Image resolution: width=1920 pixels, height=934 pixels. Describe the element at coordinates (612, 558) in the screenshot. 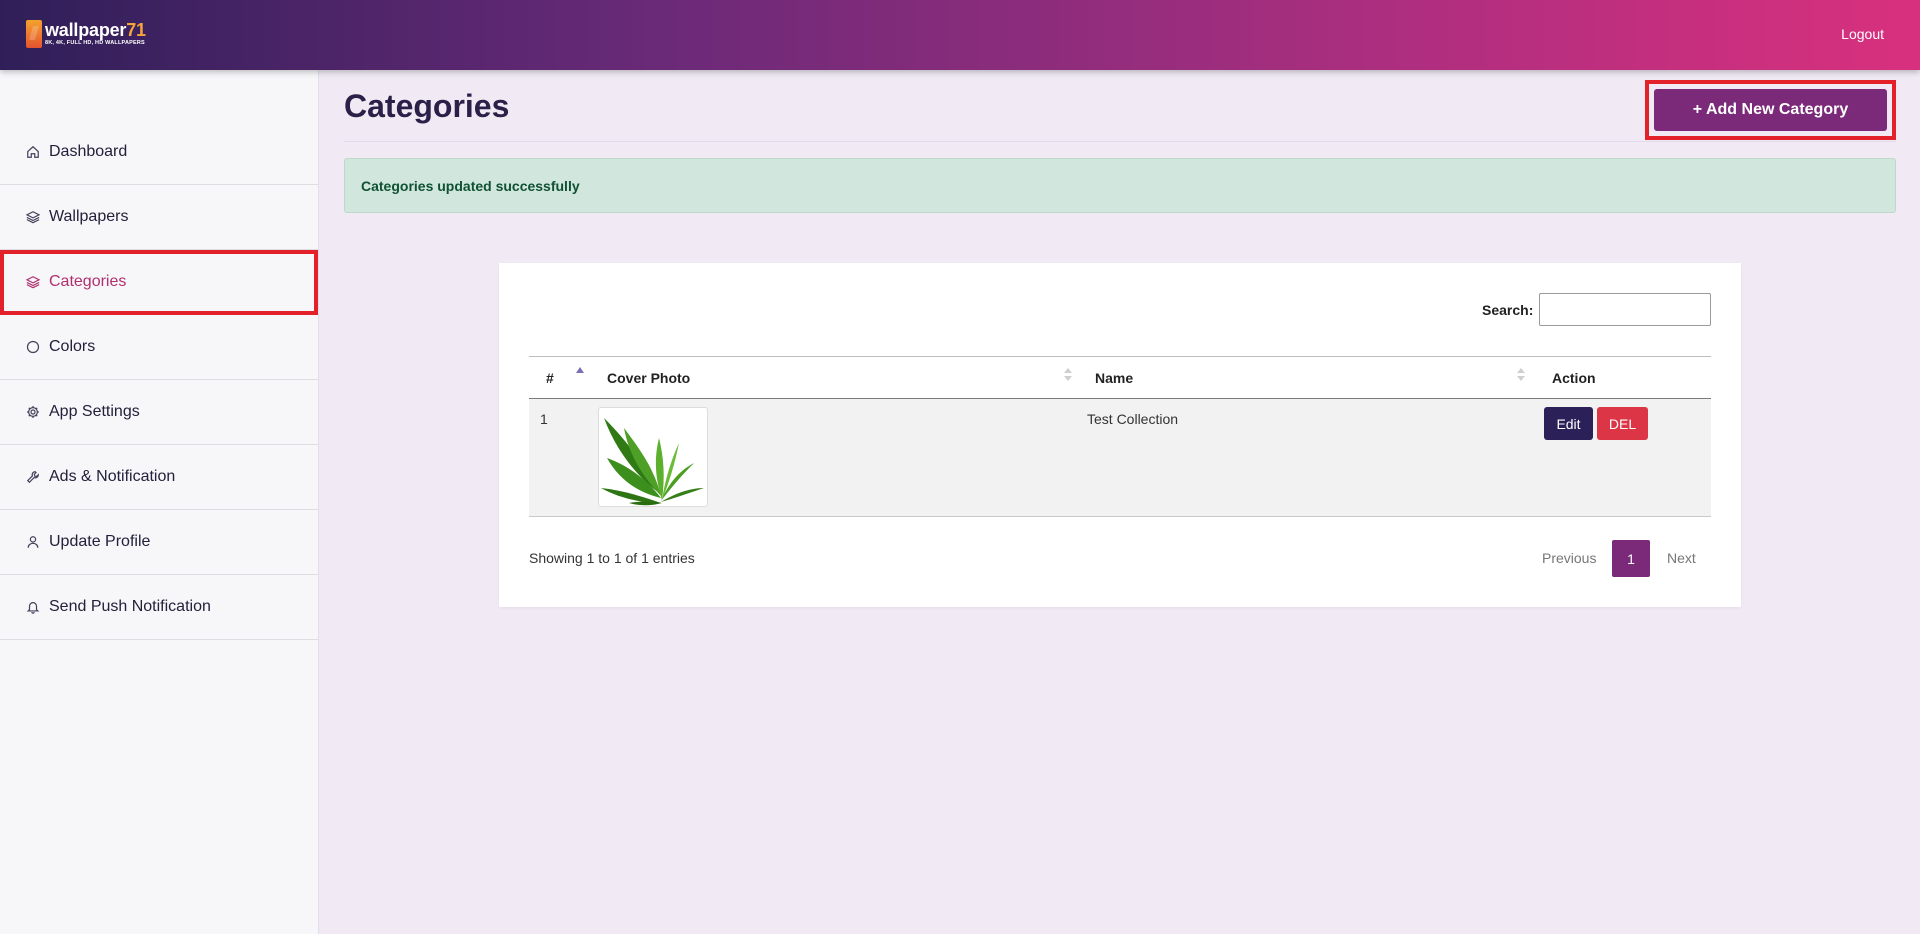

I see `table-info: Showing 1 to 1 of 1 entries` at that location.